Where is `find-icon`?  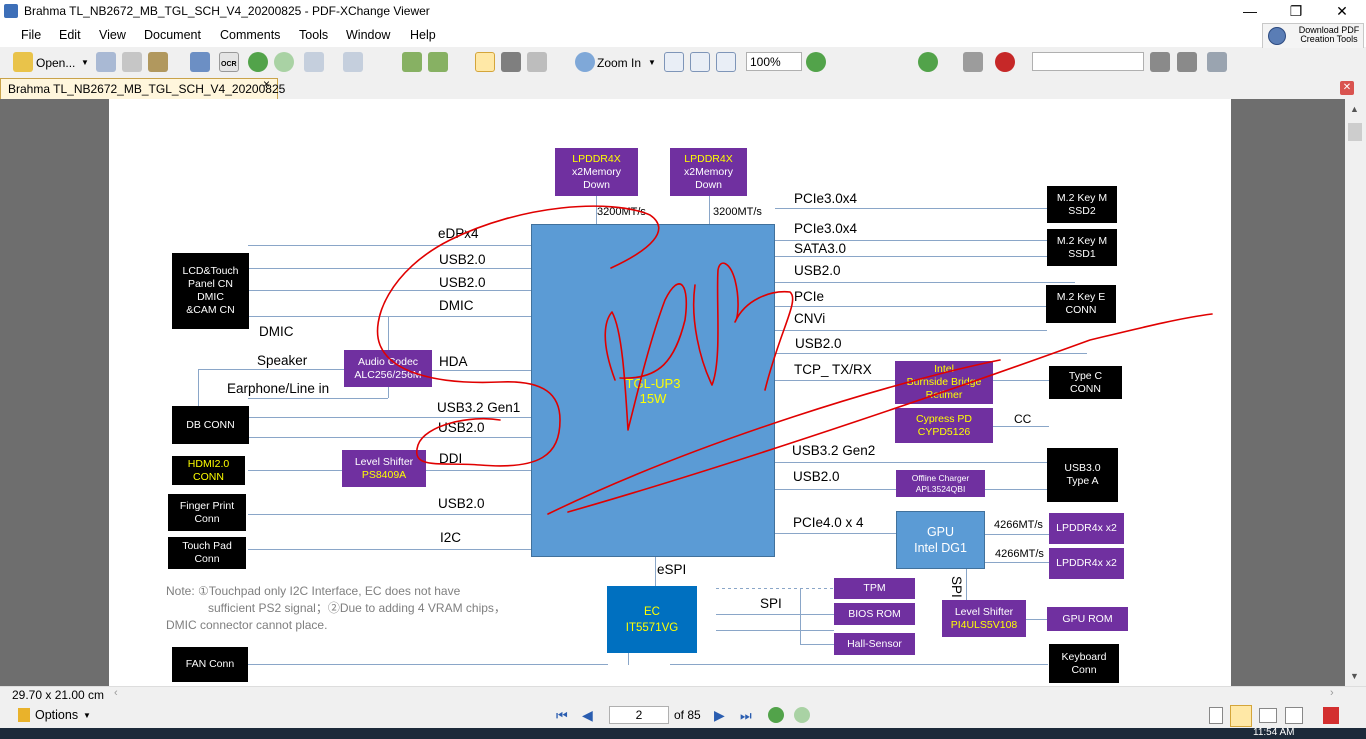
find-icon is located at coordinates (1160, 62).